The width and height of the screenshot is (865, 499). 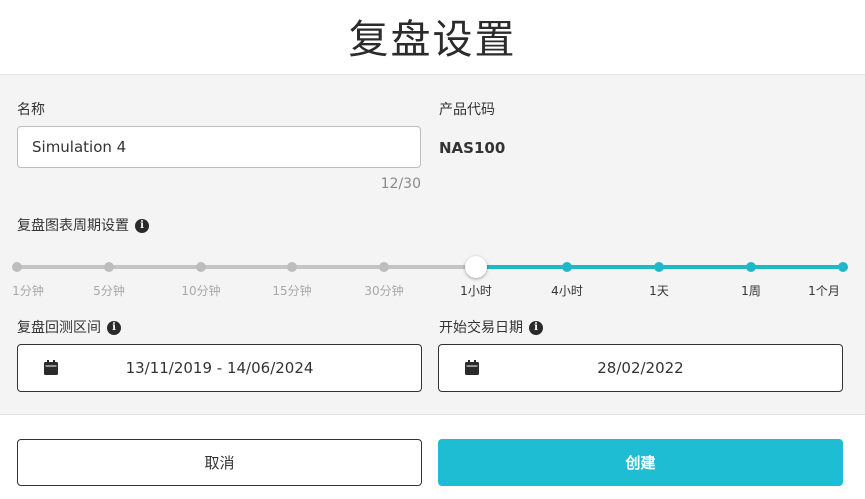 I want to click on dialog-header: 复盘设置, so click(x=432, y=37).